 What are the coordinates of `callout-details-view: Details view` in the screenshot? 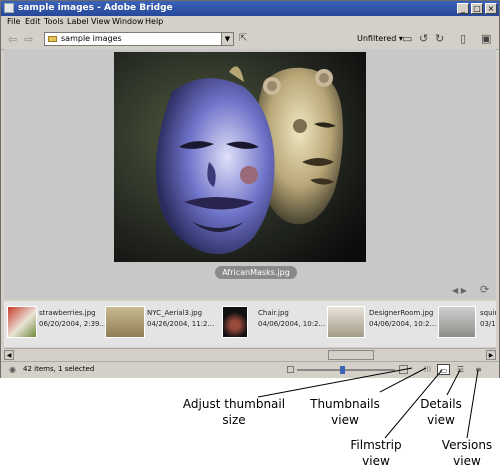 It's located at (441, 412).